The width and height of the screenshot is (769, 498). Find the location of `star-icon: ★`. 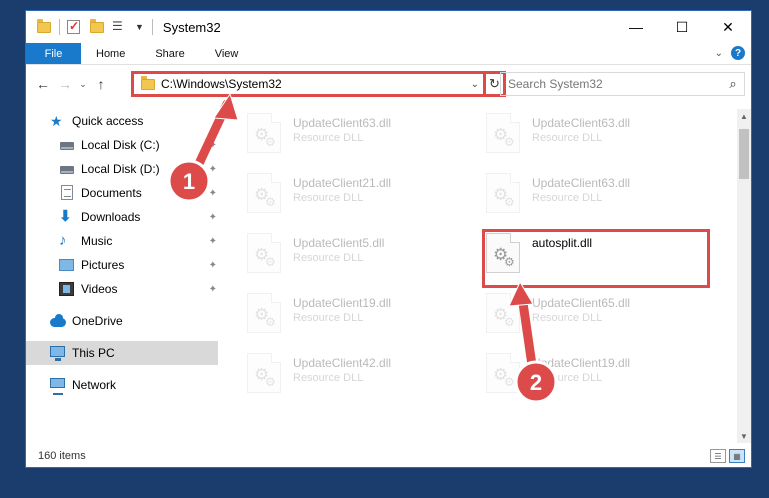

star-icon: ★ is located at coordinates (56, 121).